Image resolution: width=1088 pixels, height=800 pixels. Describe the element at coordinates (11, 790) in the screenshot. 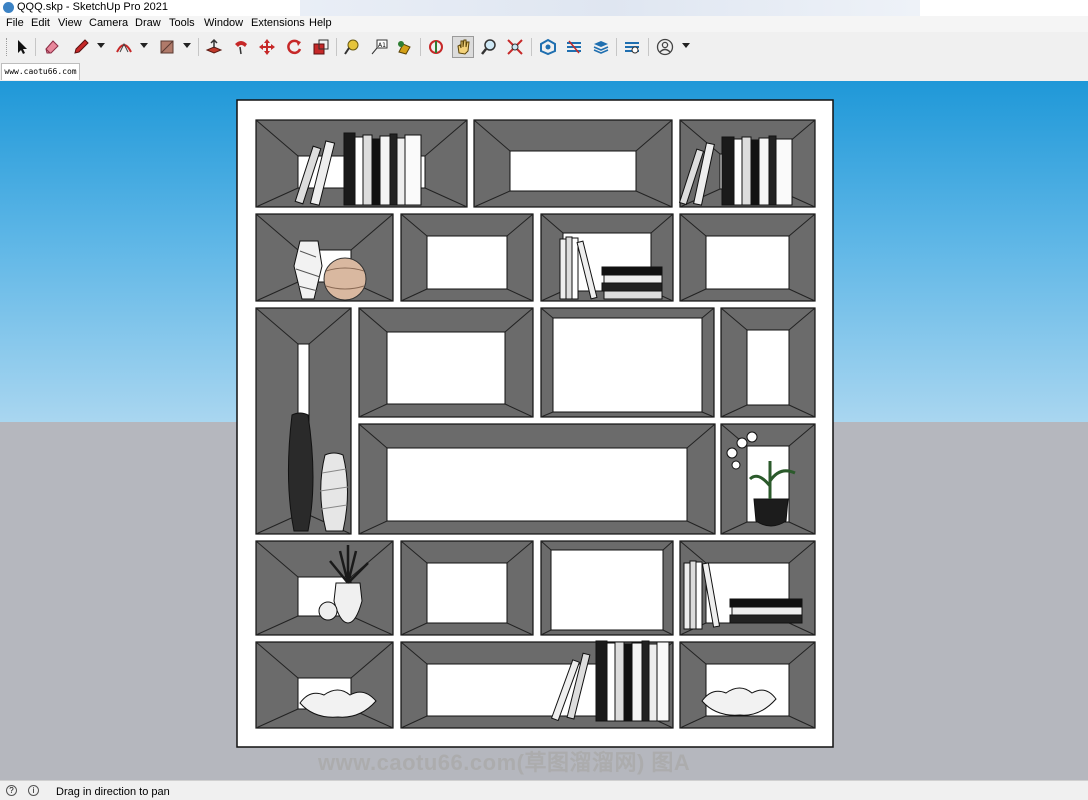

I see `geo-location-icon: ?` at that location.